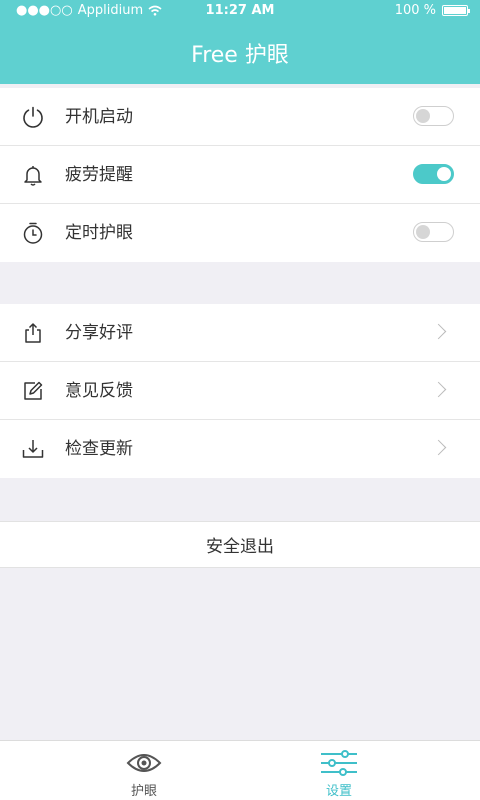 This screenshot has height=800, width=480. I want to click on setting-label-fatigue-reminder: 疲劳提醒, so click(99, 175).